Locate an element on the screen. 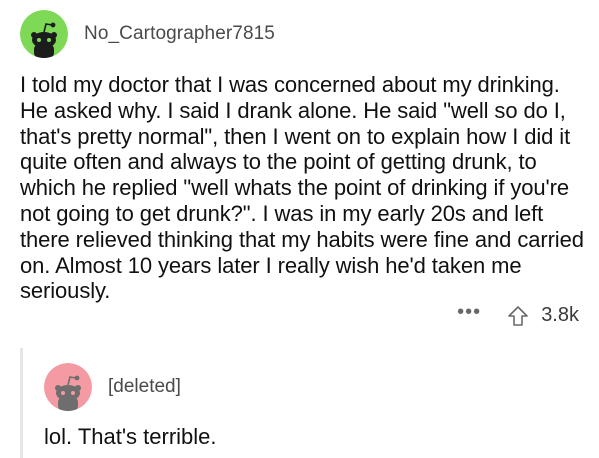 The height and width of the screenshot is (458, 599). more-options-icon: ••• is located at coordinates (469, 312).